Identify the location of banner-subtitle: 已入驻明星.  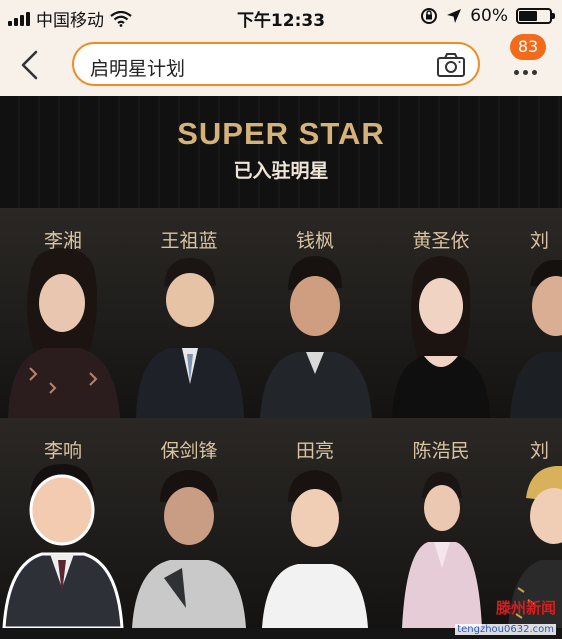
(281, 171).